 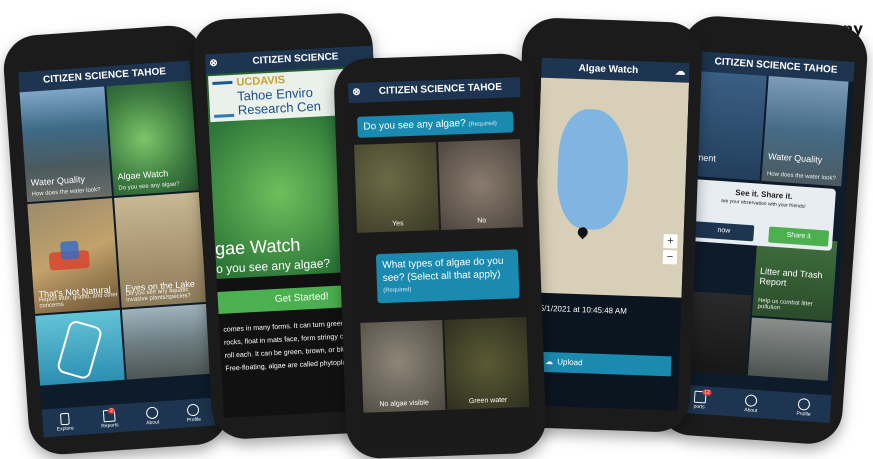 What do you see at coordinates (706, 392) in the screenshot?
I see `reports-badge: 12` at bounding box center [706, 392].